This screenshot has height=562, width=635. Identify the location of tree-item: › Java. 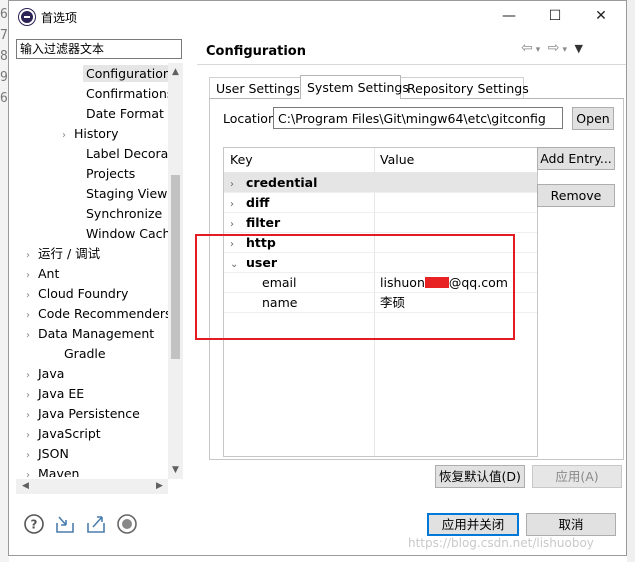
(45, 374).